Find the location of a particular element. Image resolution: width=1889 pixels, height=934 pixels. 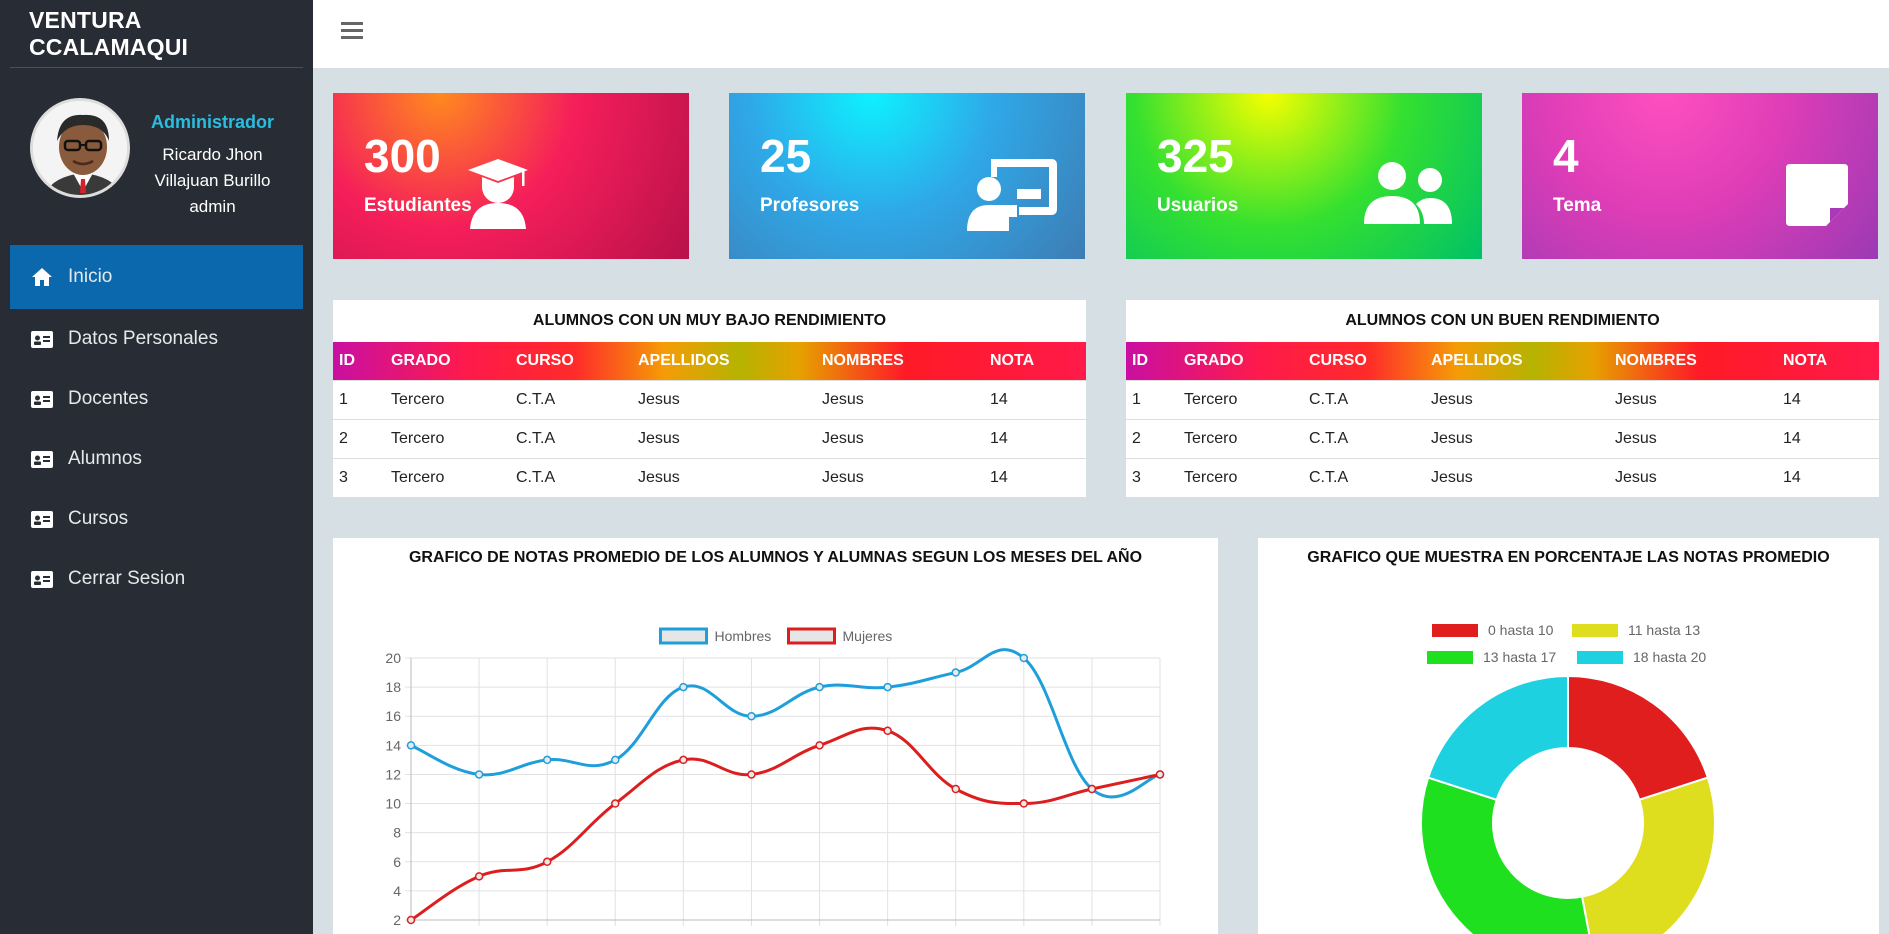

user-username: admin is located at coordinates (212, 206).